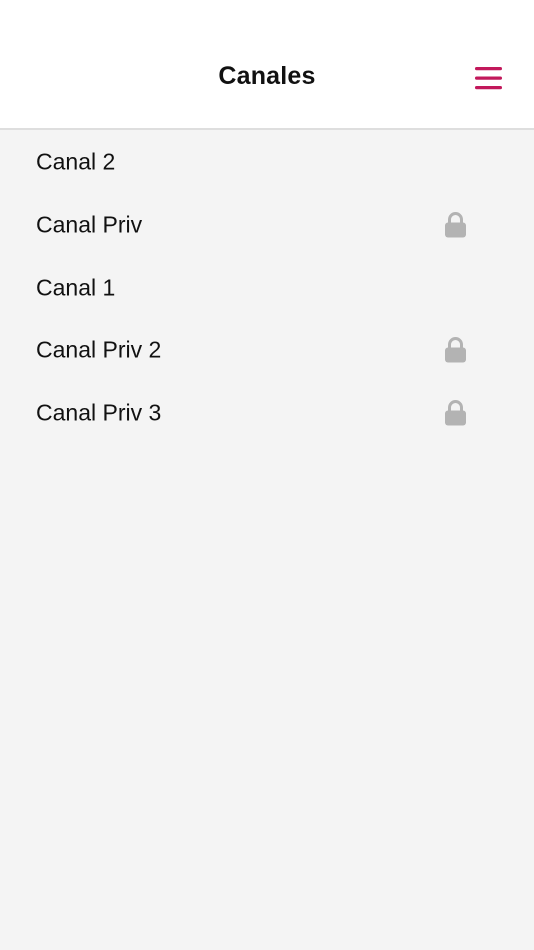  I want to click on channel-row: Canal Priv 3, so click(267, 413).